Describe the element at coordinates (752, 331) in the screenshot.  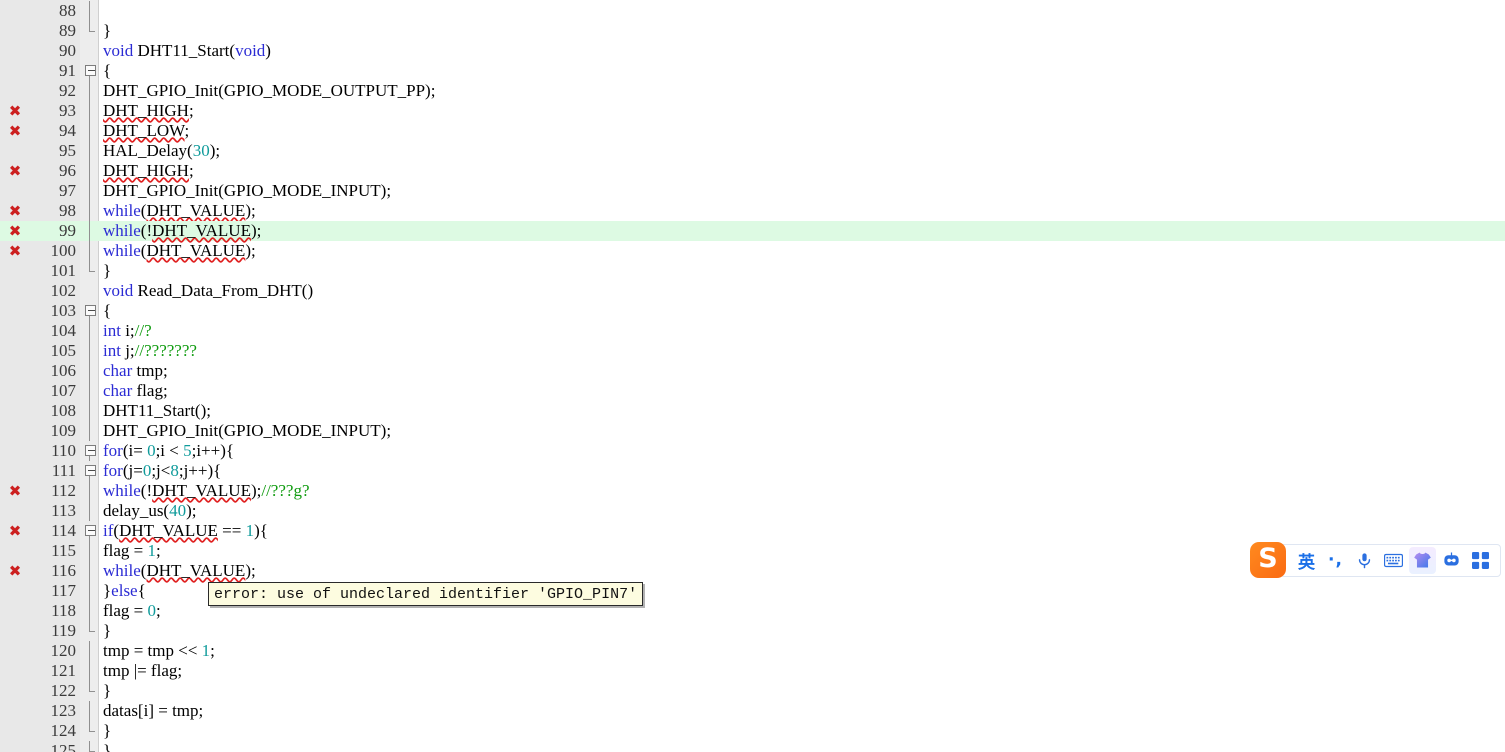
I see `code-line: 104 int i;//?` at that location.